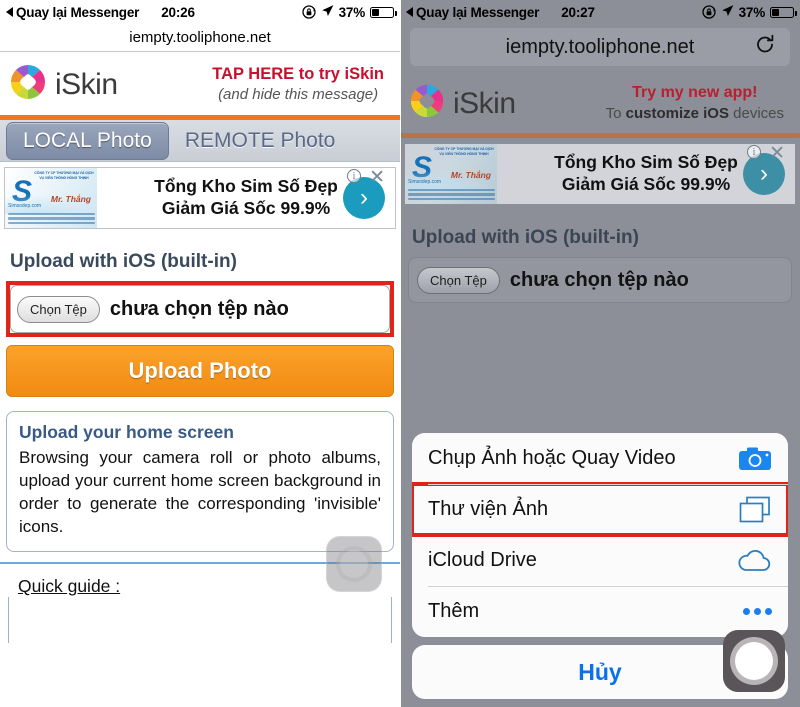  What do you see at coordinates (260, 141) in the screenshot?
I see `tab-remote-photo: REMOTE Photo` at bounding box center [260, 141].